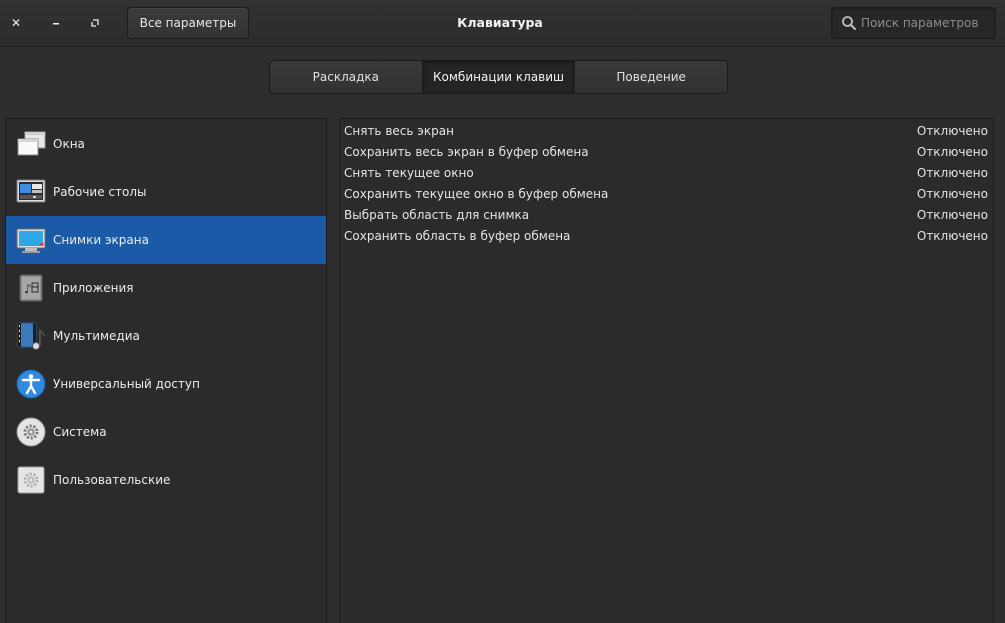 Image resolution: width=1005 pixels, height=623 pixels. Describe the element at coordinates (466, 151) in the screenshot. I see `shortcut-action: Сохранить весь экран в буфер обмена` at that location.